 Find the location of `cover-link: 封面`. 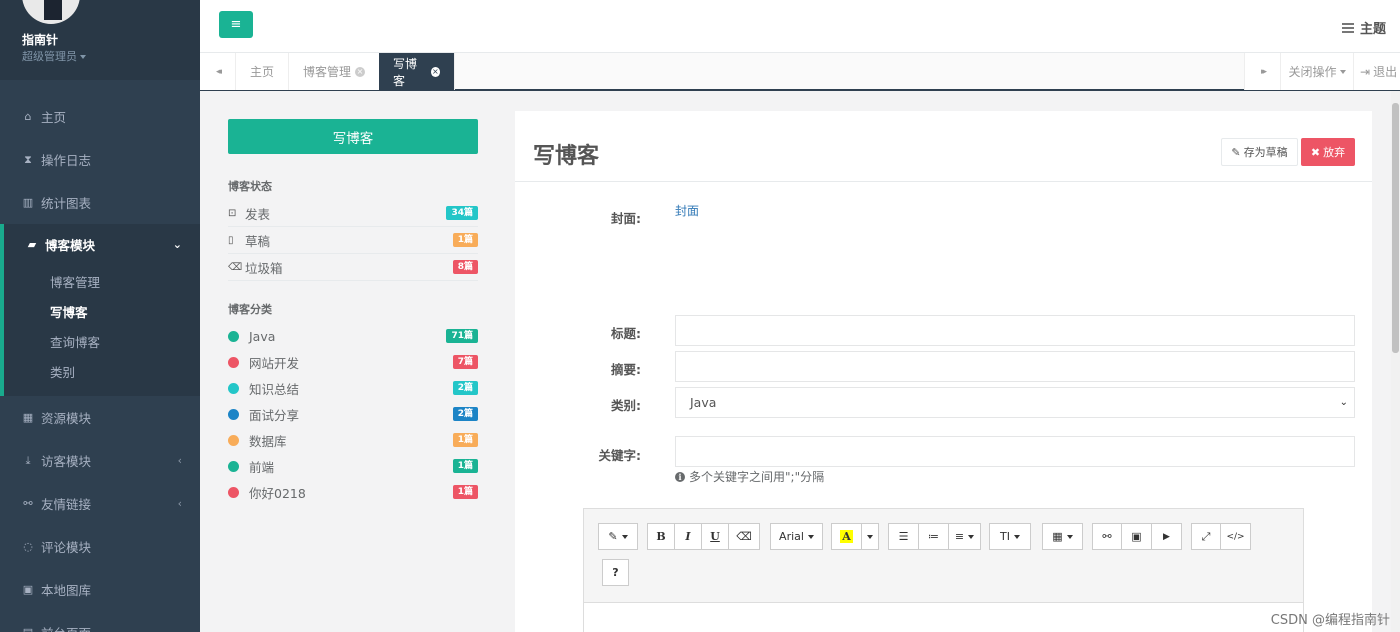

cover-link: 封面 is located at coordinates (687, 210).